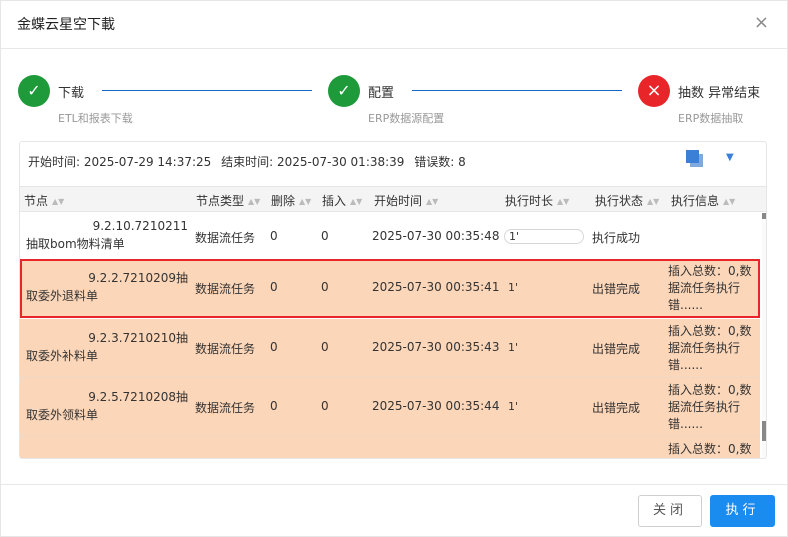 The width and height of the screenshot is (788, 537). Describe the element at coordinates (730, 157) in the screenshot. I see `chevron-down-icon: ▼` at that location.